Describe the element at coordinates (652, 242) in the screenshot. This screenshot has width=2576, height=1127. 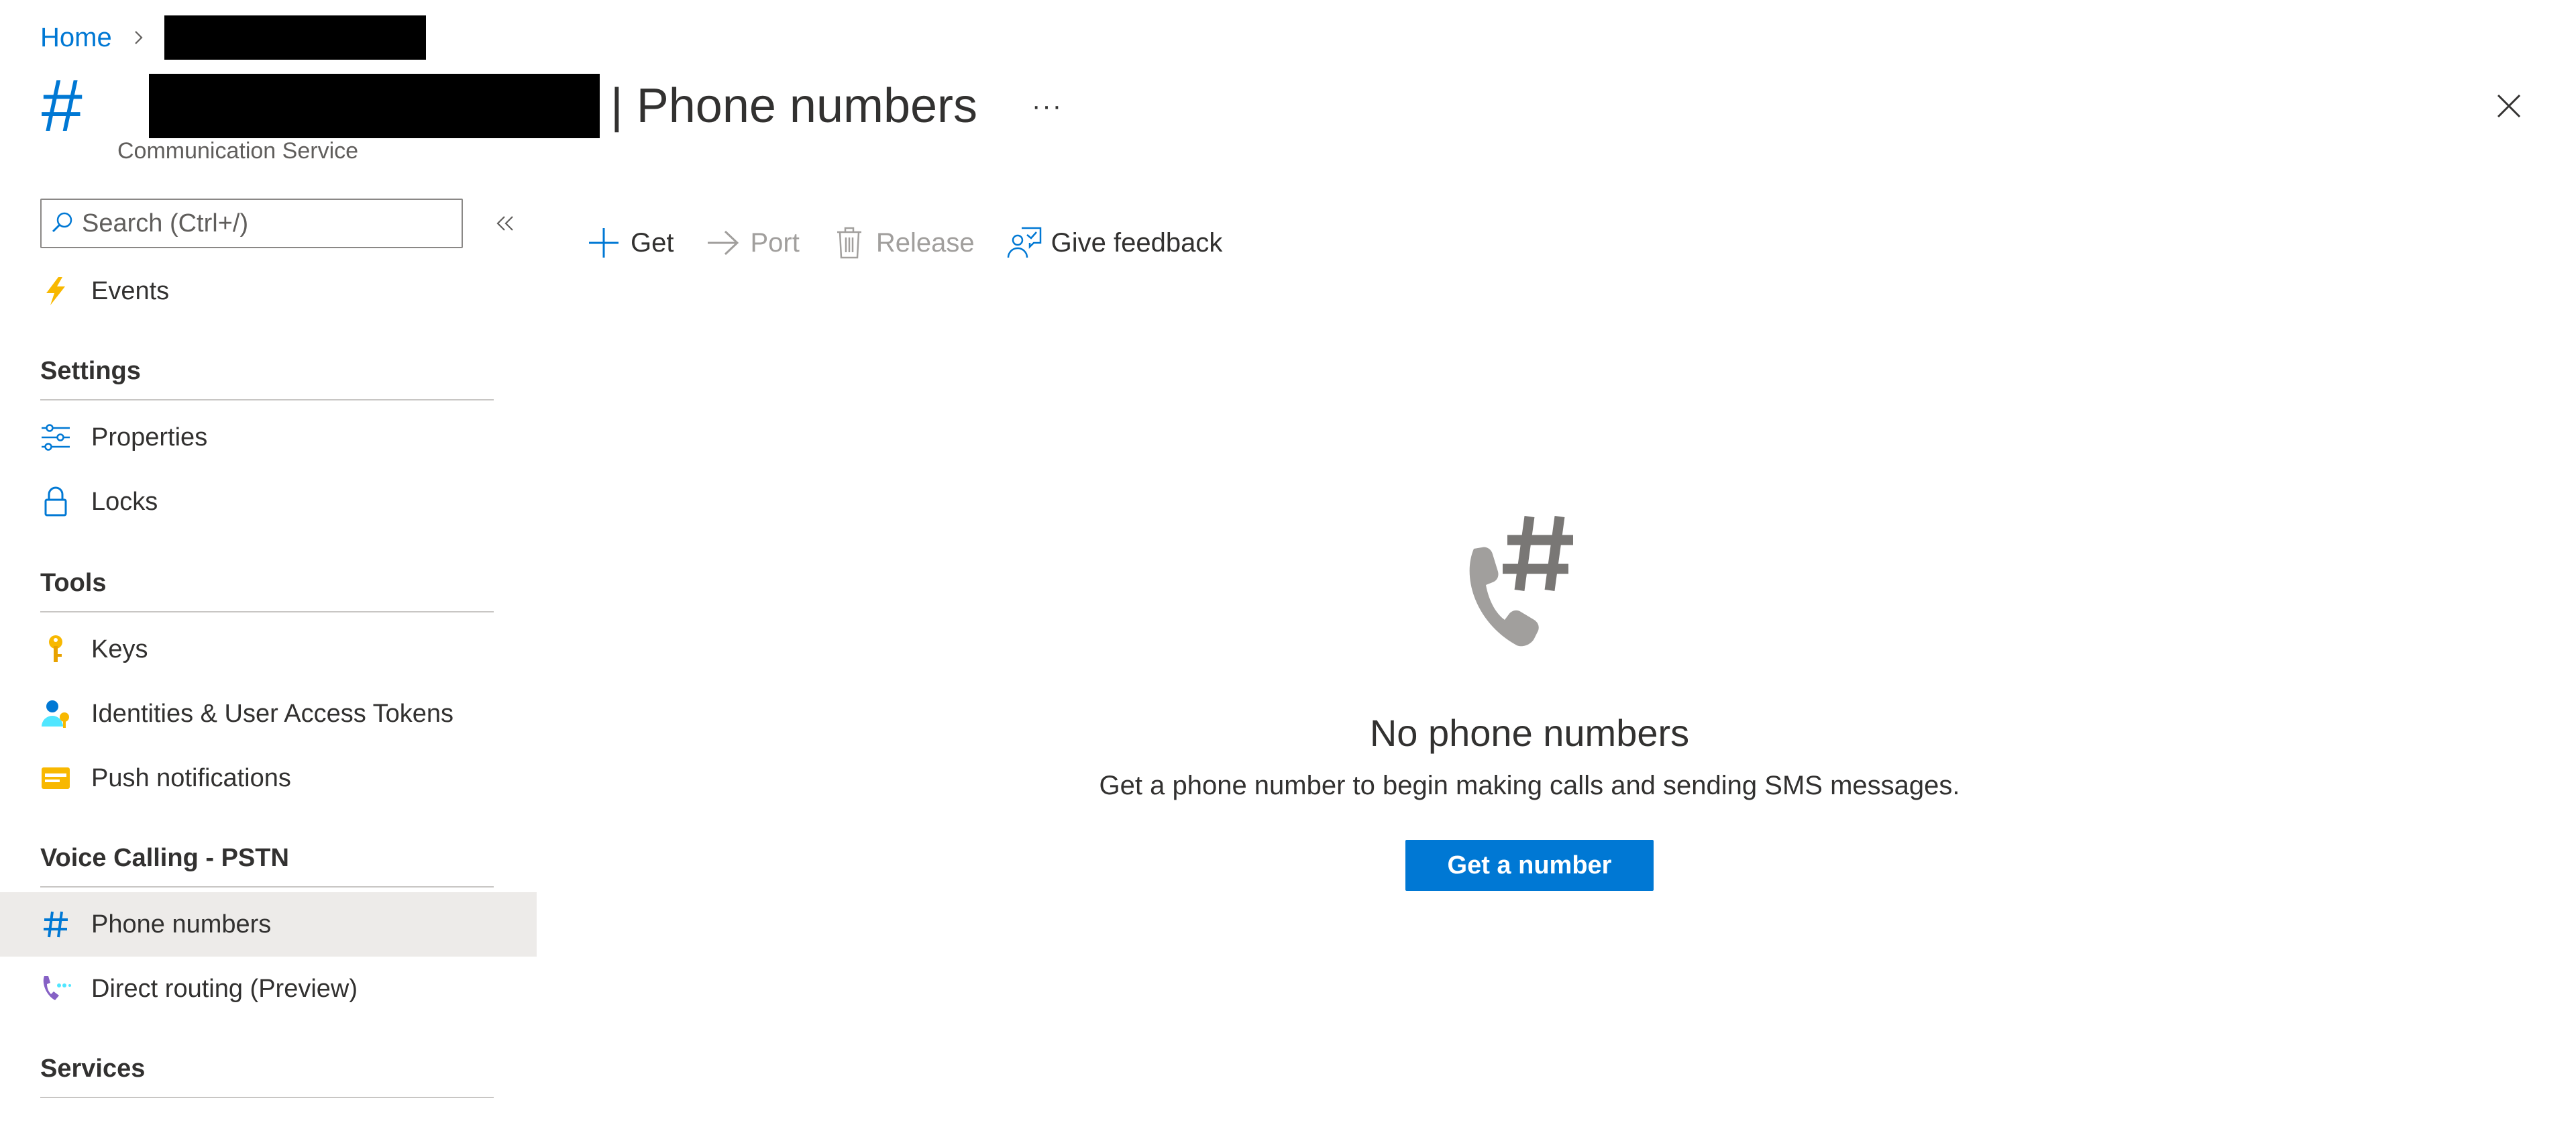
I see `get-button-label: Get` at that location.